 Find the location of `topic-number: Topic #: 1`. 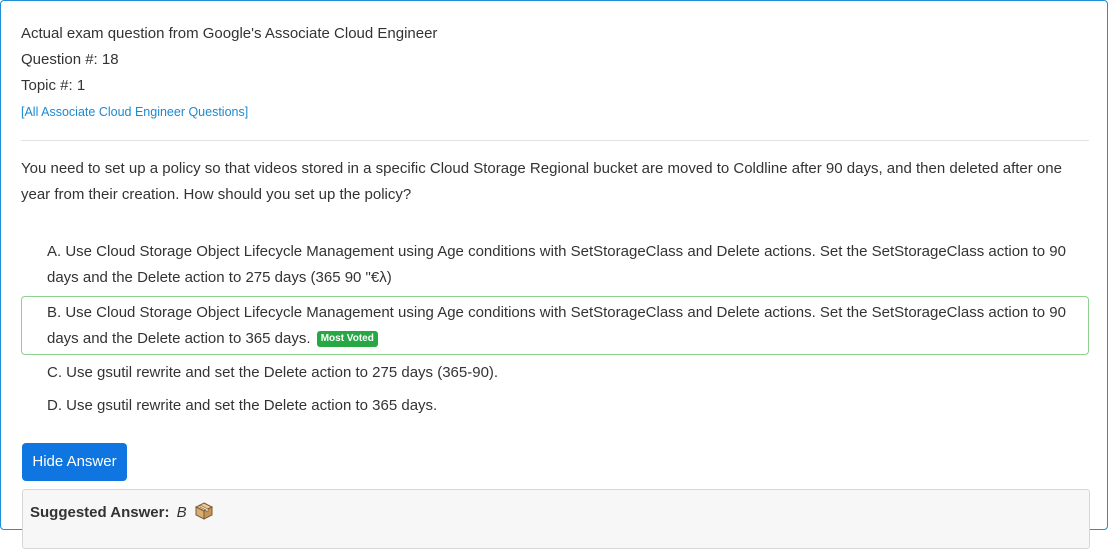

topic-number: Topic #: 1 is located at coordinates (53, 85).